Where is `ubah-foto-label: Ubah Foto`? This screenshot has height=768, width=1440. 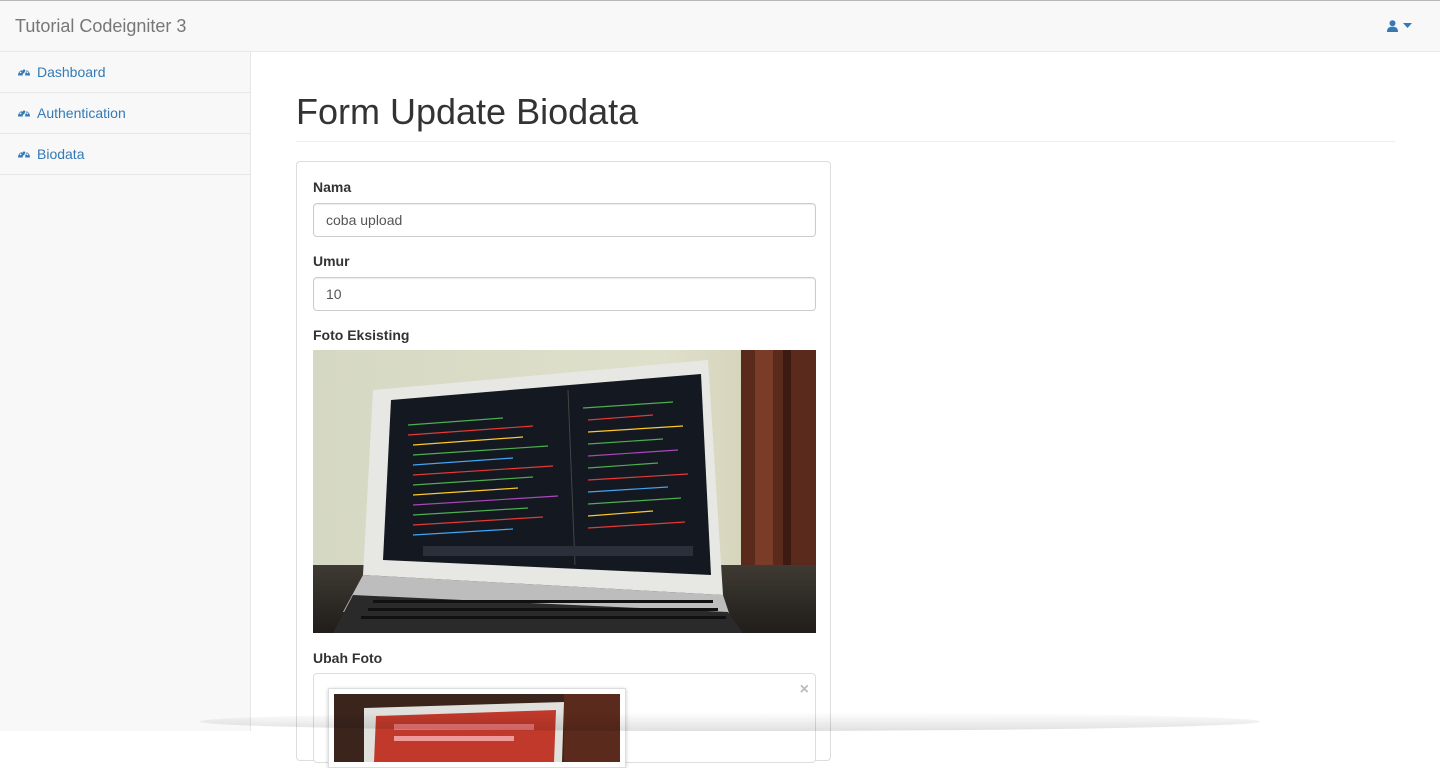 ubah-foto-label: Ubah Foto is located at coordinates (348, 658).